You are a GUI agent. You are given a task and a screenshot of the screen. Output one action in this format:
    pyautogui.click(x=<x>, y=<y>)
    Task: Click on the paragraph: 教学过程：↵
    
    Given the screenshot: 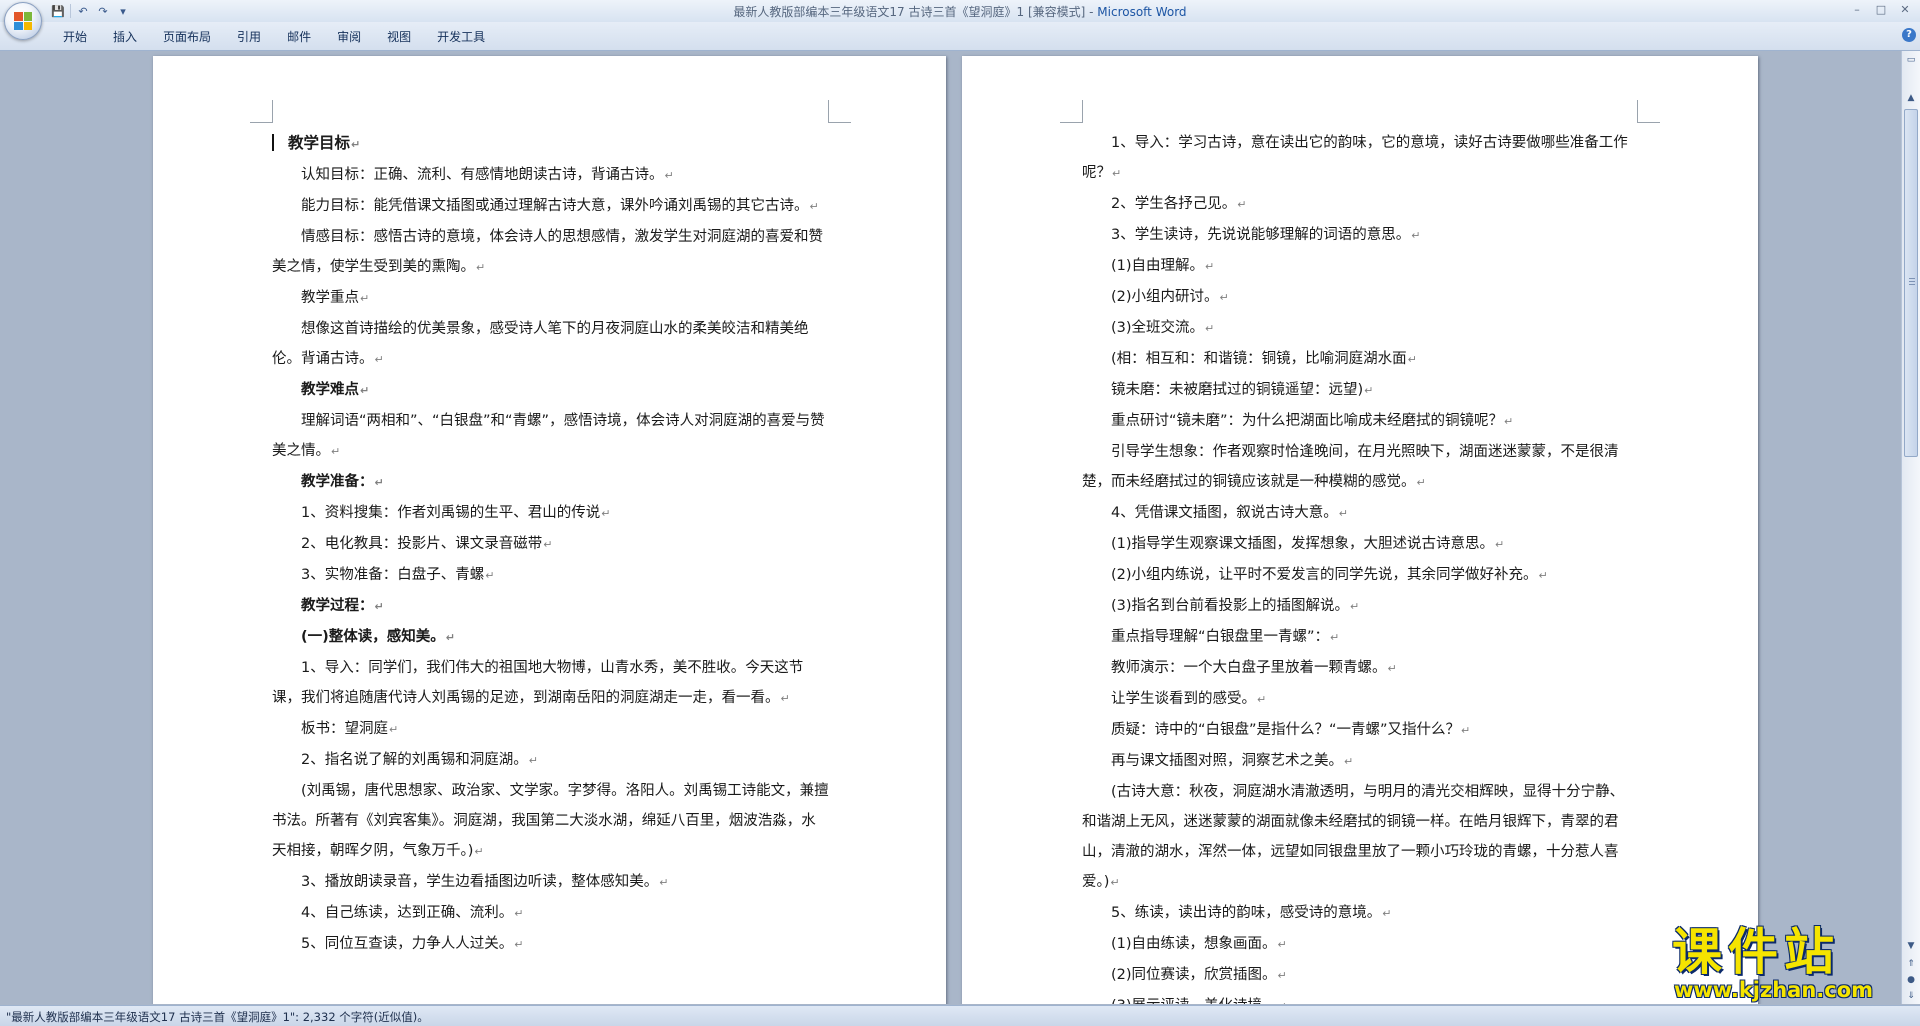 What is the action you would take?
    pyautogui.click(x=550, y=606)
    